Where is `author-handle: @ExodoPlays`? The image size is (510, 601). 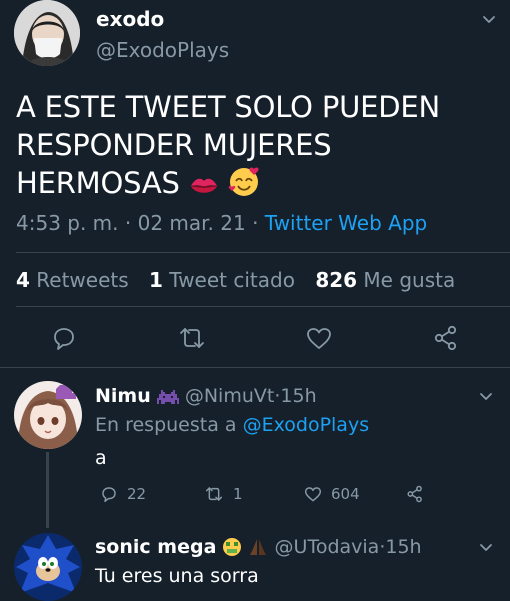
author-handle: @ExodoPlays is located at coordinates (162, 50).